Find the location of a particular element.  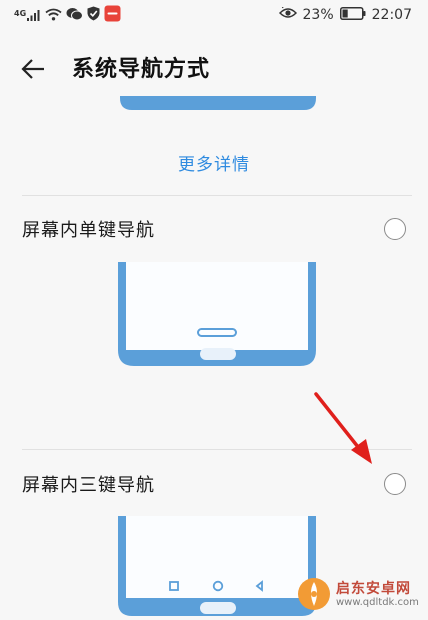

status-time: 22:07 is located at coordinates (391, 15).